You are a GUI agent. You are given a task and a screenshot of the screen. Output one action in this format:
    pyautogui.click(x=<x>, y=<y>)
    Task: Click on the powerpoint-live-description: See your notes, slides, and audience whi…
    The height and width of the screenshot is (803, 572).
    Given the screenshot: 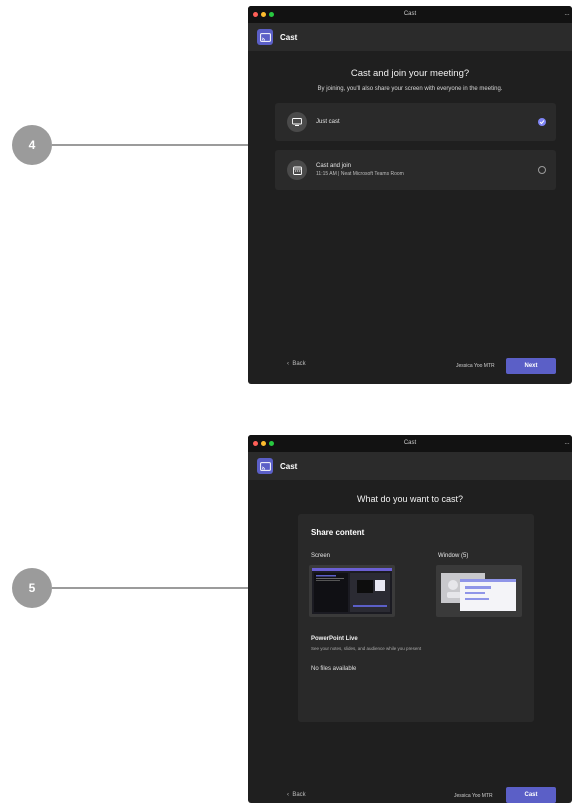 What is the action you would take?
    pyautogui.click(x=366, y=648)
    